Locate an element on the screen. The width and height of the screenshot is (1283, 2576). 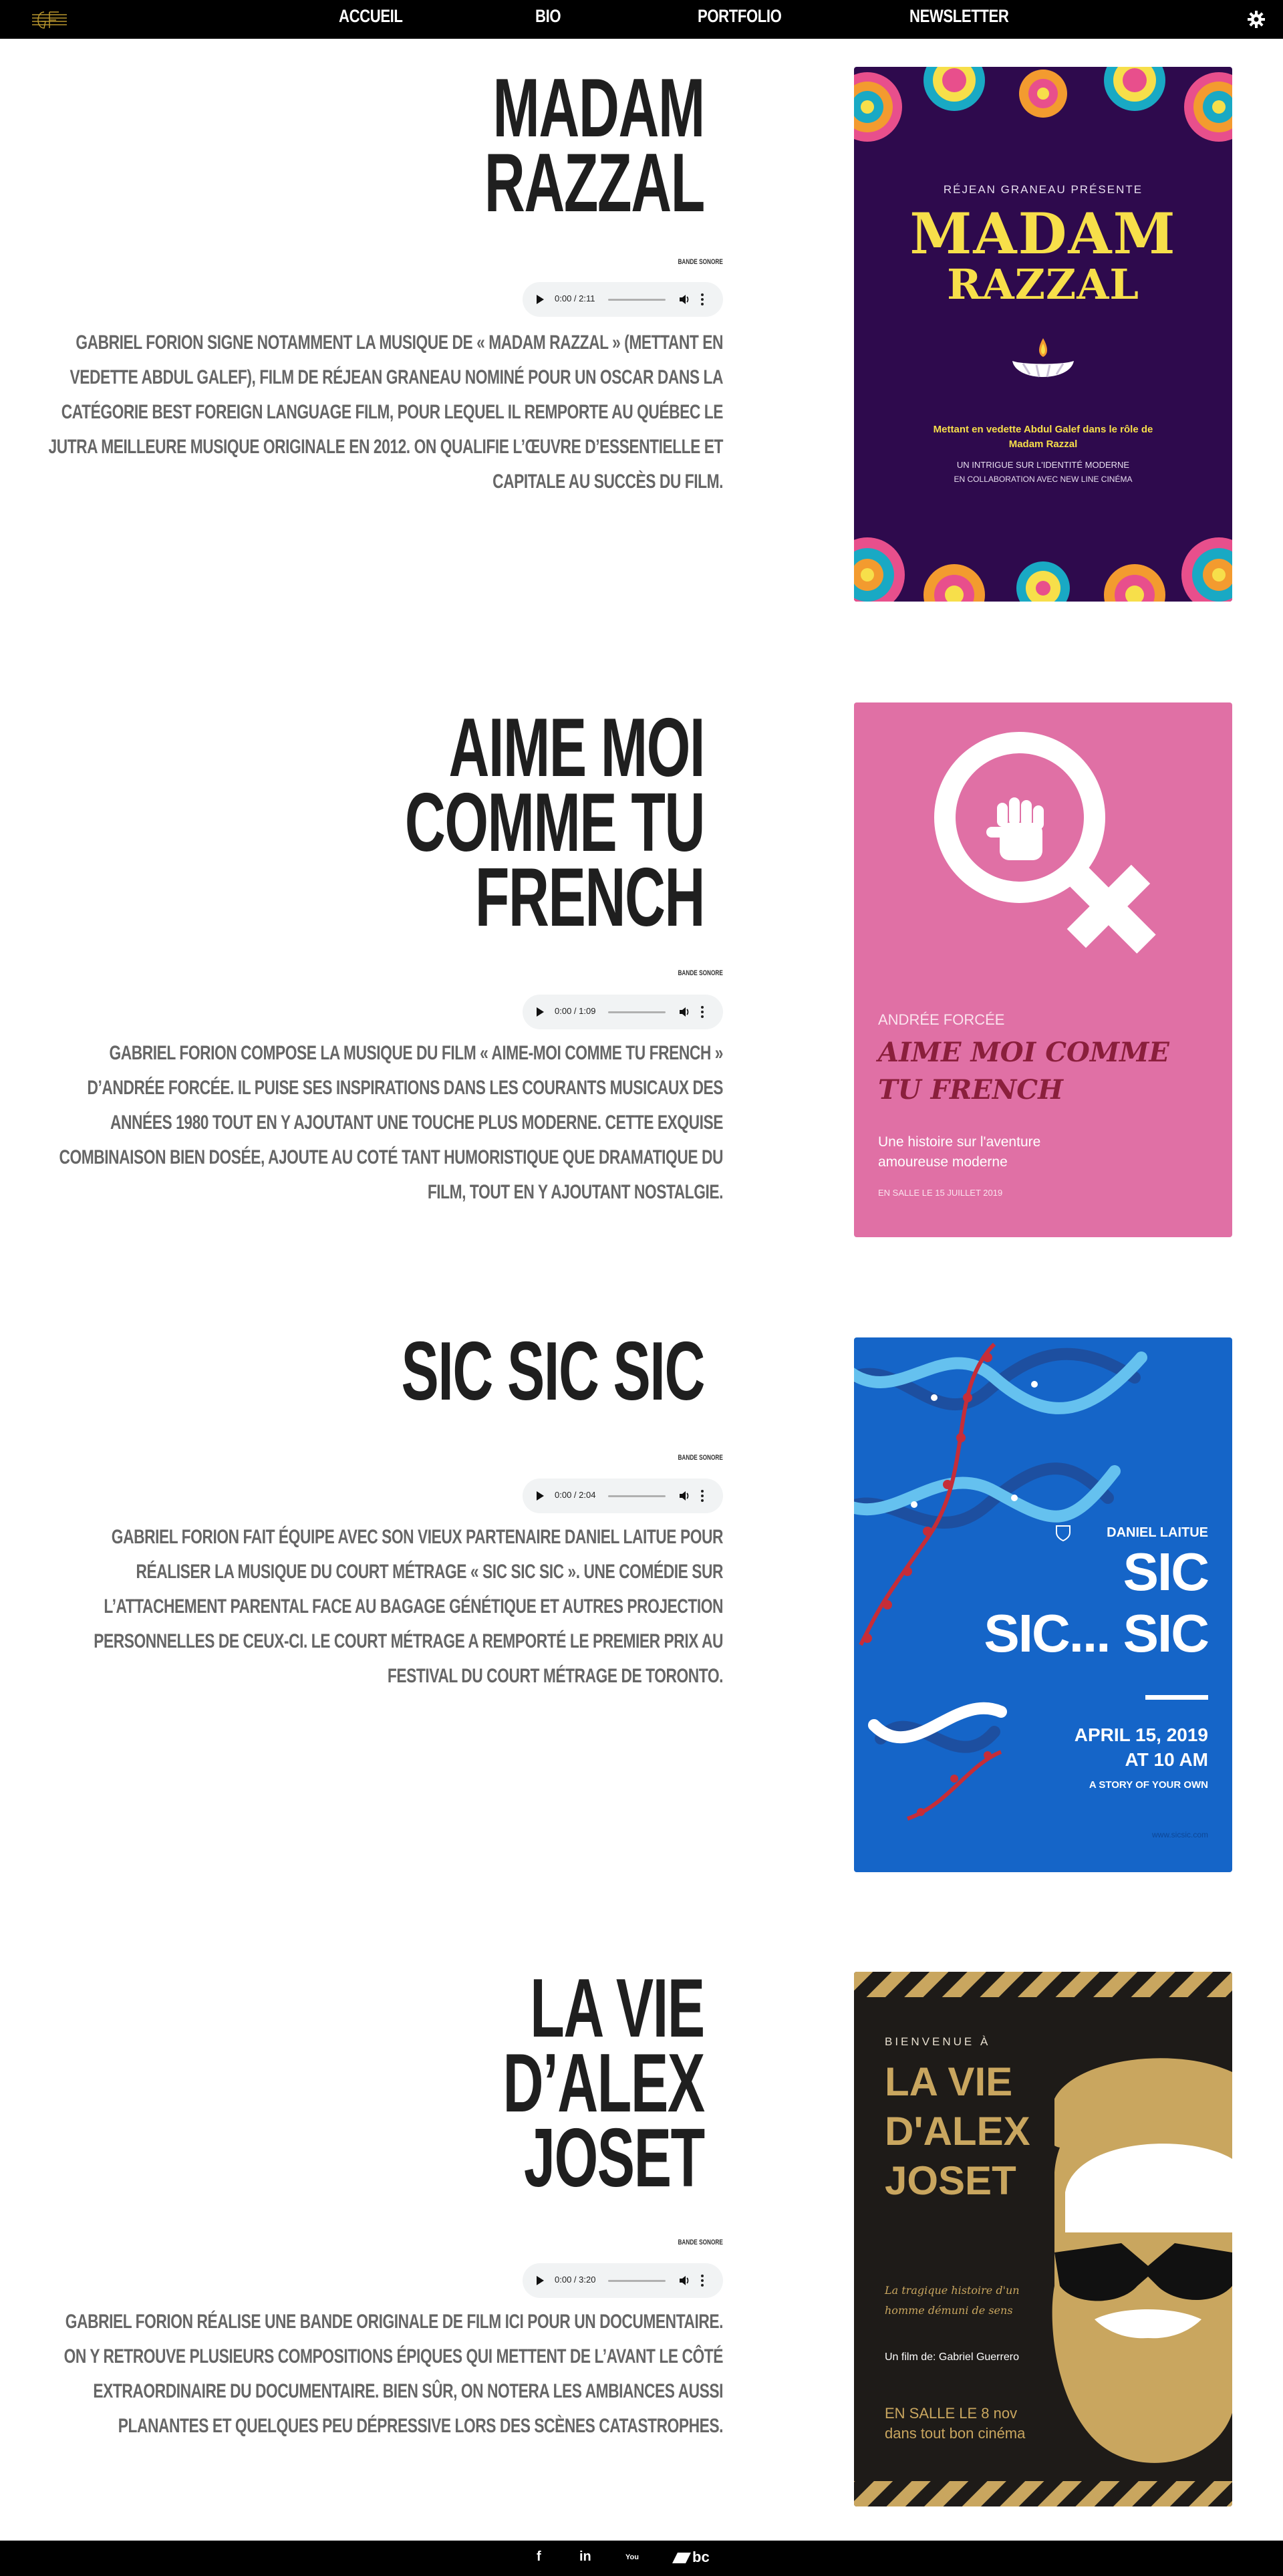
poster-cast-role: Madam Razzal is located at coordinates (1043, 444).